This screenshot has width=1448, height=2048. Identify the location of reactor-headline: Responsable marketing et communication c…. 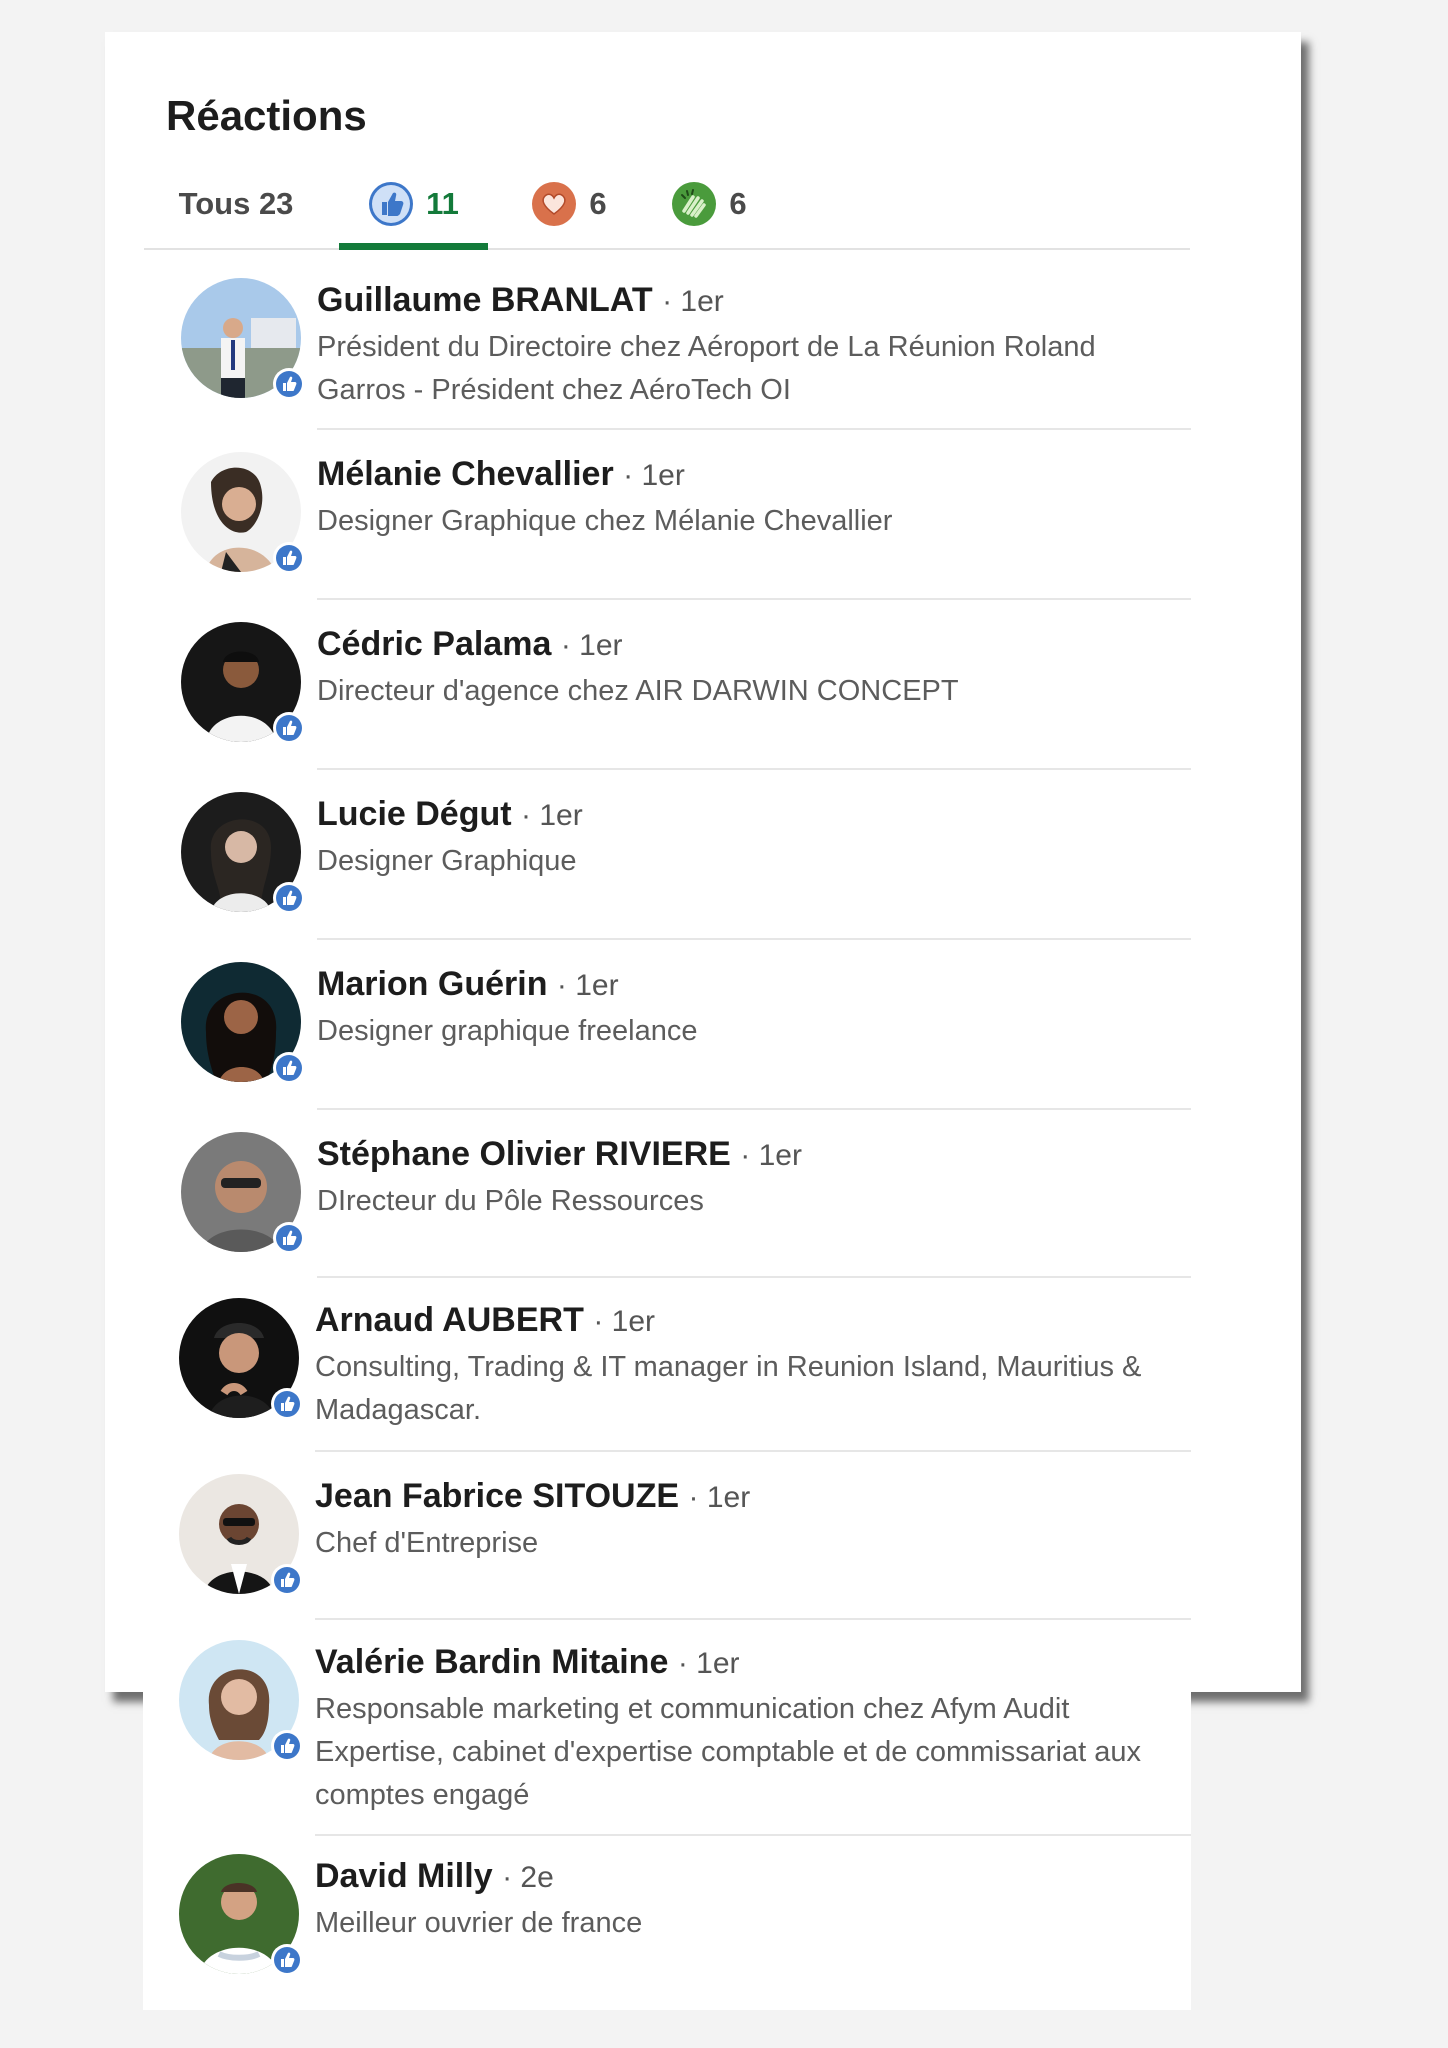
(728, 1752).